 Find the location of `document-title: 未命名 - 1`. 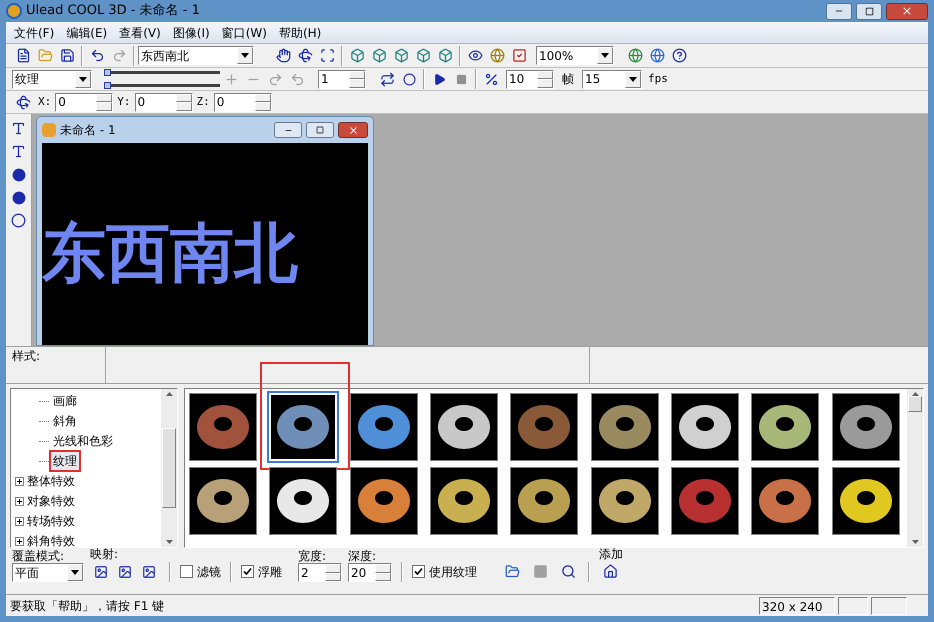

document-title: 未命名 - 1 is located at coordinates (88, 130).